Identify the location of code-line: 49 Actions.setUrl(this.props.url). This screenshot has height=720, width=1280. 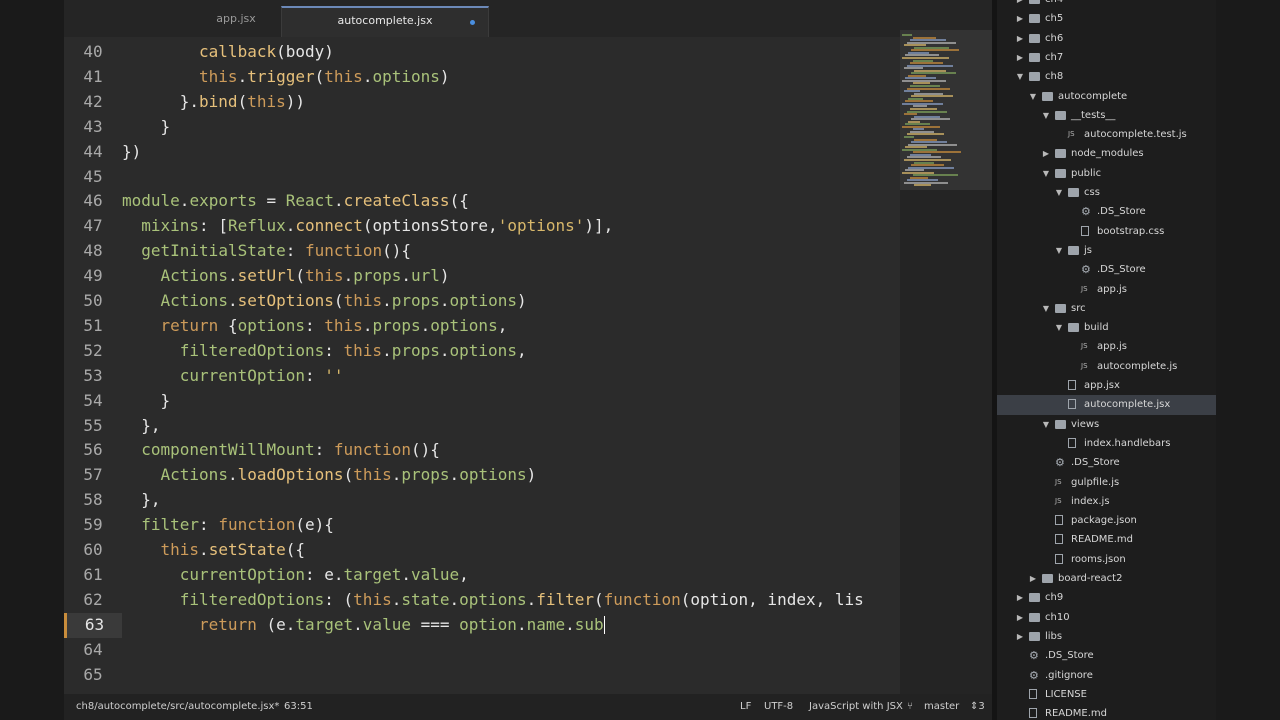
(482, 276).